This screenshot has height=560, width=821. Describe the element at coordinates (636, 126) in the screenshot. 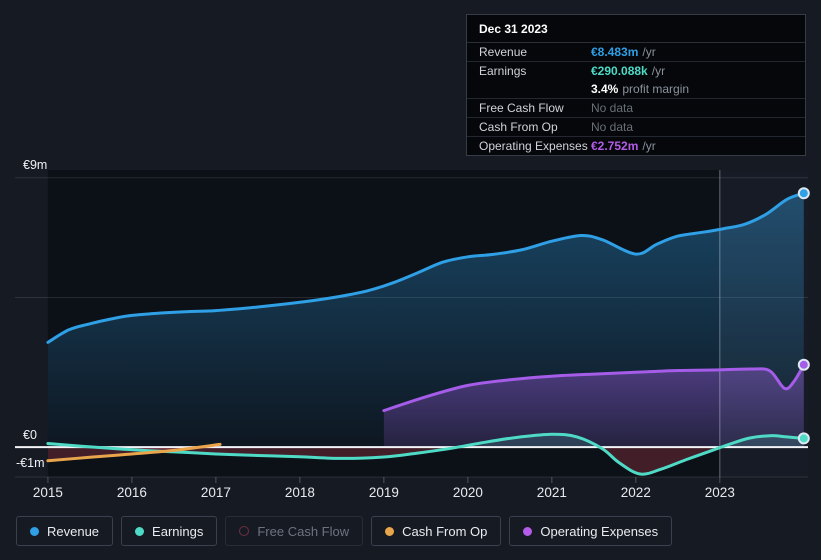

I see `tooltip-row-cash-from-op: Cash From Op No data` at that location.